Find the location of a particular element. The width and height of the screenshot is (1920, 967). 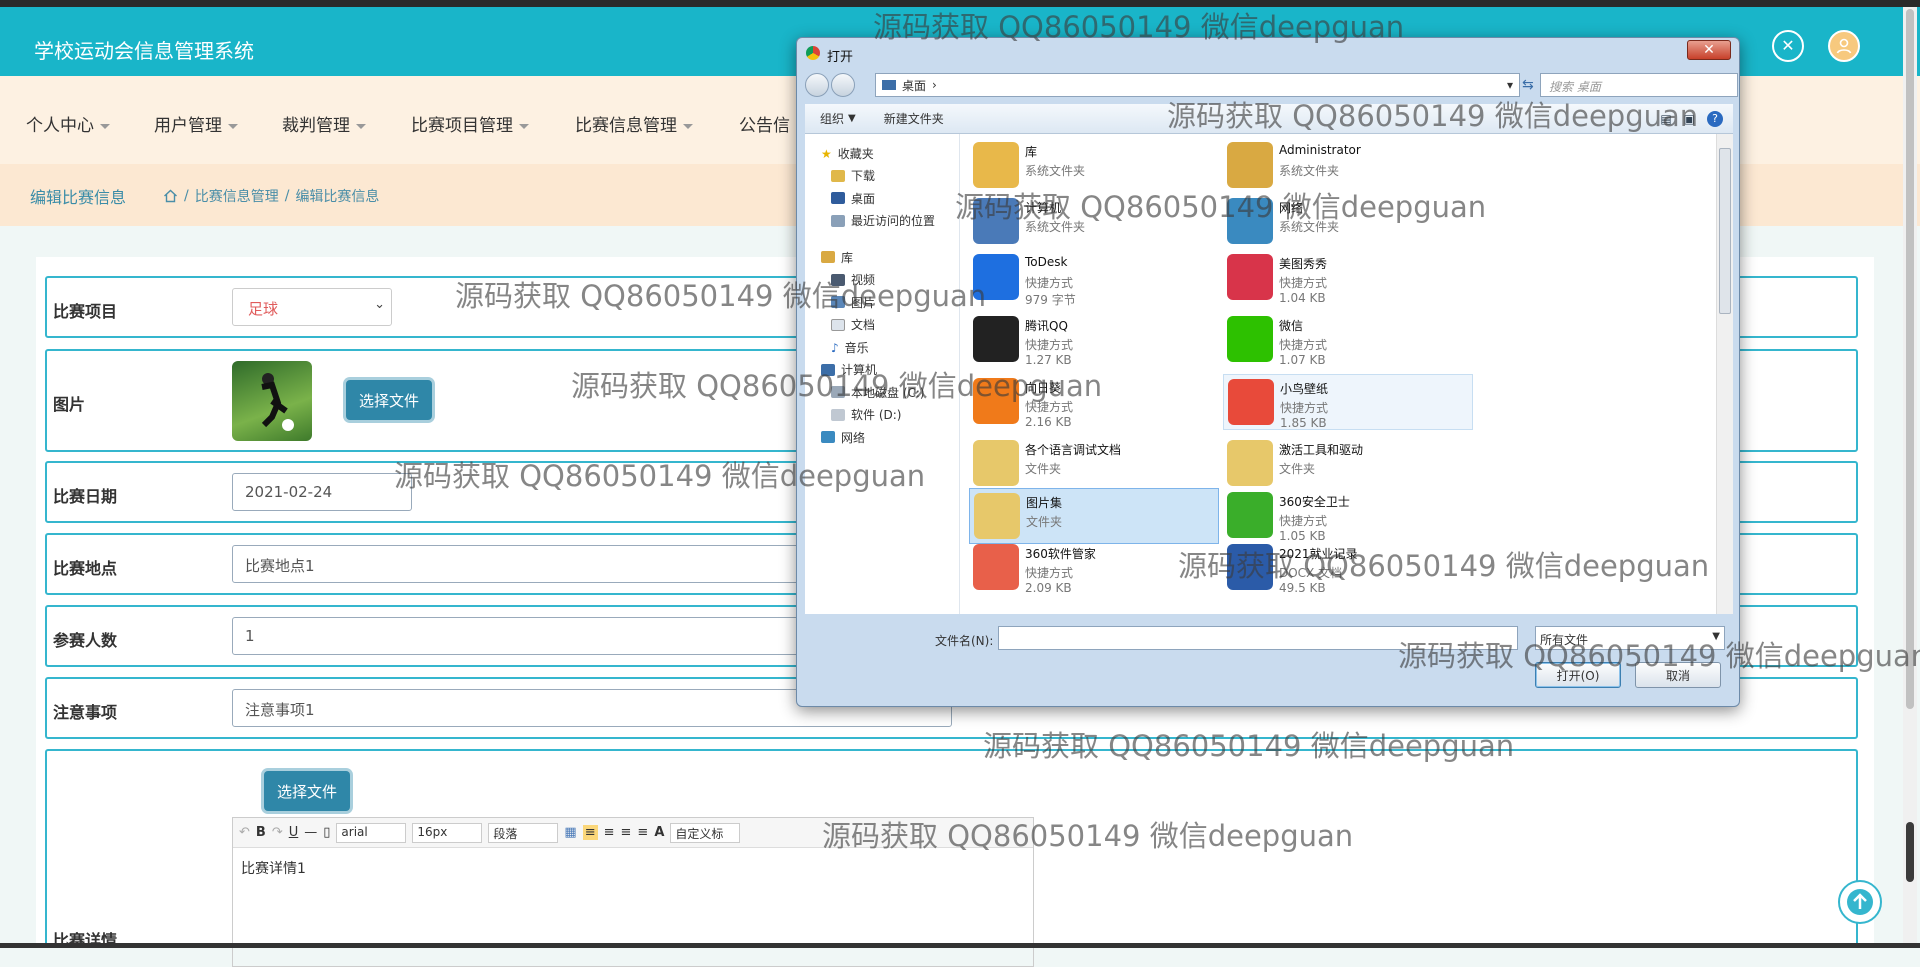

file-item: 小鸟壁纸 快捷方式 1.85 KB is located at coordinates (1348, 402).